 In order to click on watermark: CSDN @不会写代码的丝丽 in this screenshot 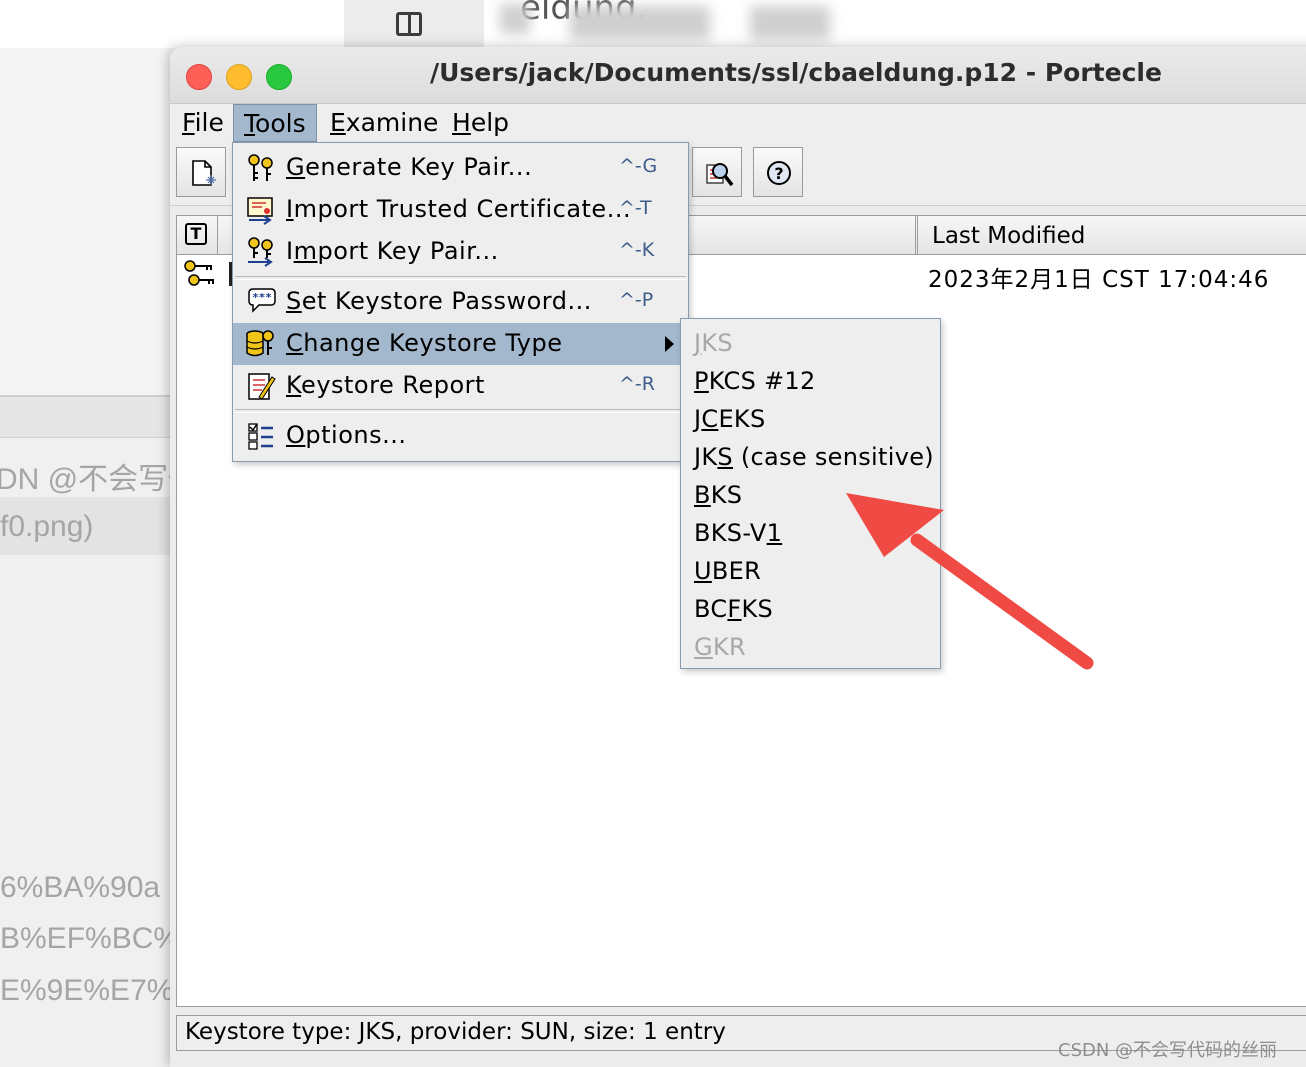, I will do `click(1168, 1050)`.